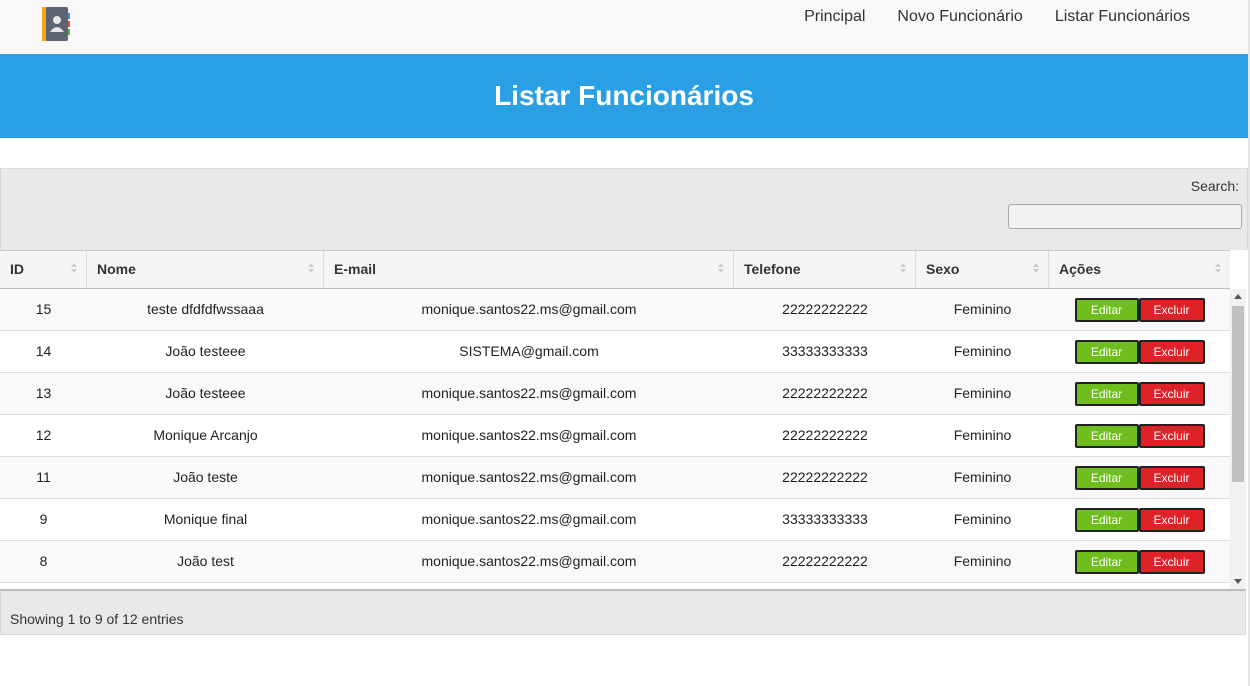  I want to click on scrollbar-thumb, so click(1238, 394).